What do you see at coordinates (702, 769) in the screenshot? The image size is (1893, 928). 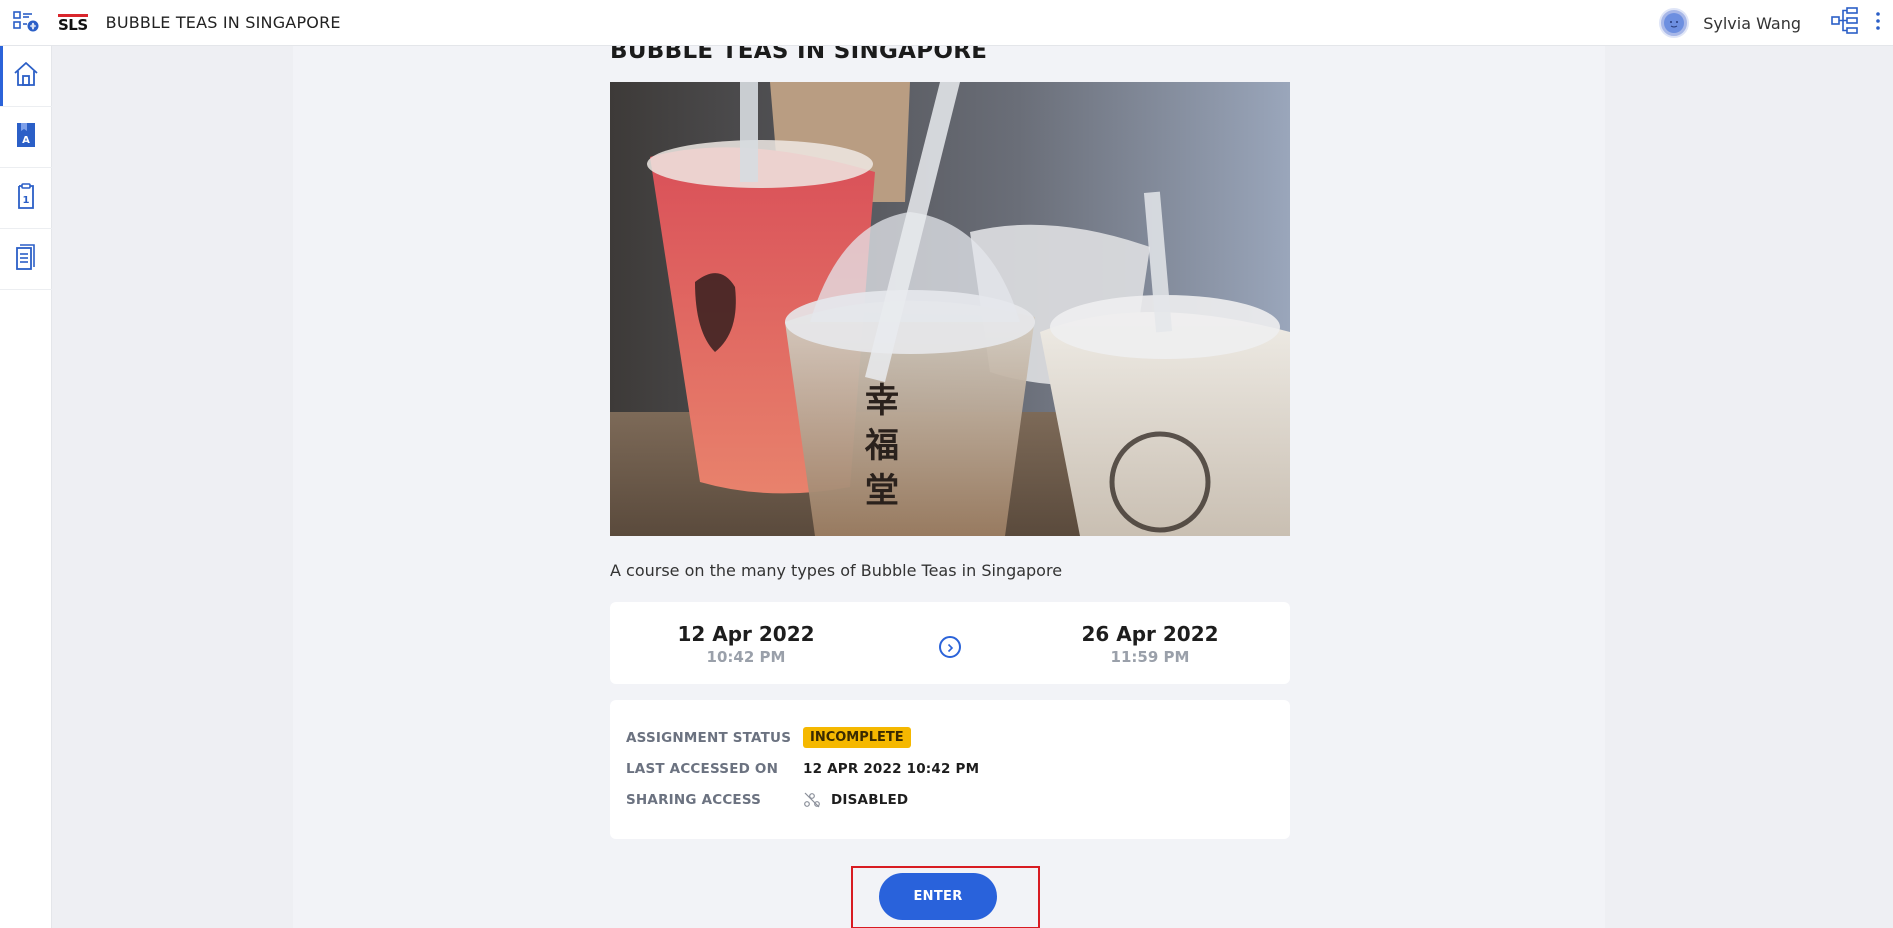 I see `last-accessed-label: LAST ACCESSED ON` at bounding box center [702, 769].